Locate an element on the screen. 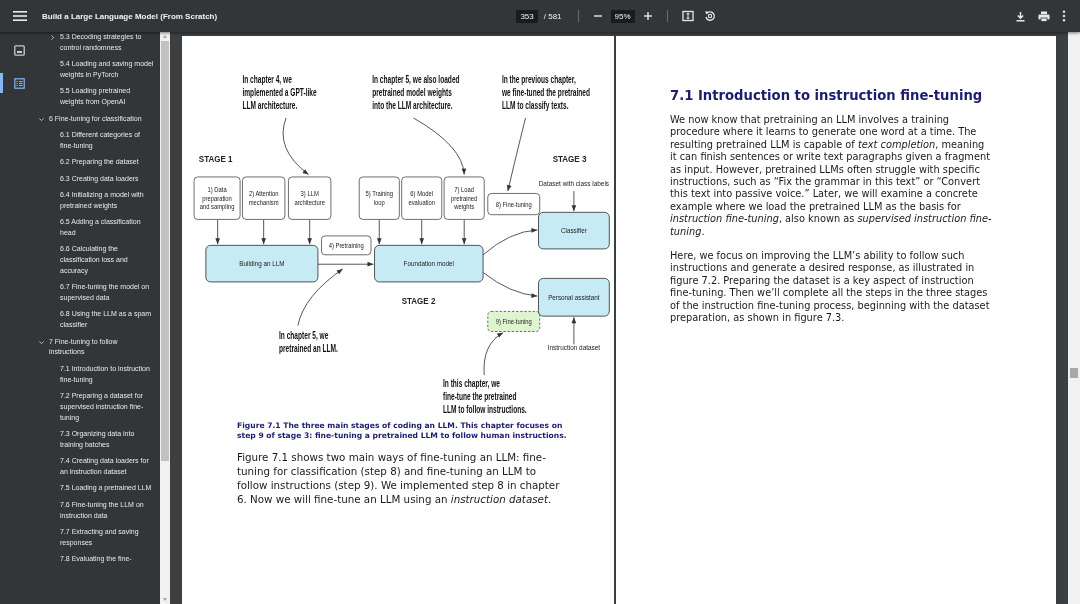 This screenshot has height=604, width=1080. stage-label: STAGE 3 is located at coordinates (569, 158).